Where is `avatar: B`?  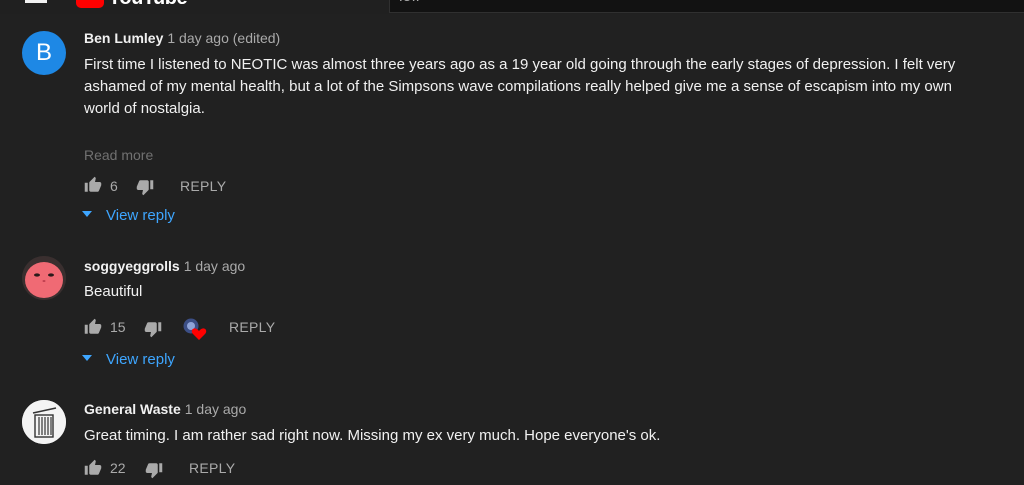 avatar: B is located at coordinates (44, 53).